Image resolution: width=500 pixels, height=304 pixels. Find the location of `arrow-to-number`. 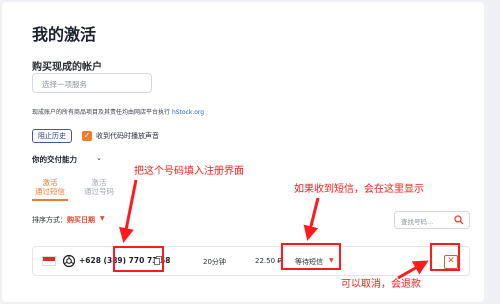

arrow-to-number is located at coordinates (128, 211).